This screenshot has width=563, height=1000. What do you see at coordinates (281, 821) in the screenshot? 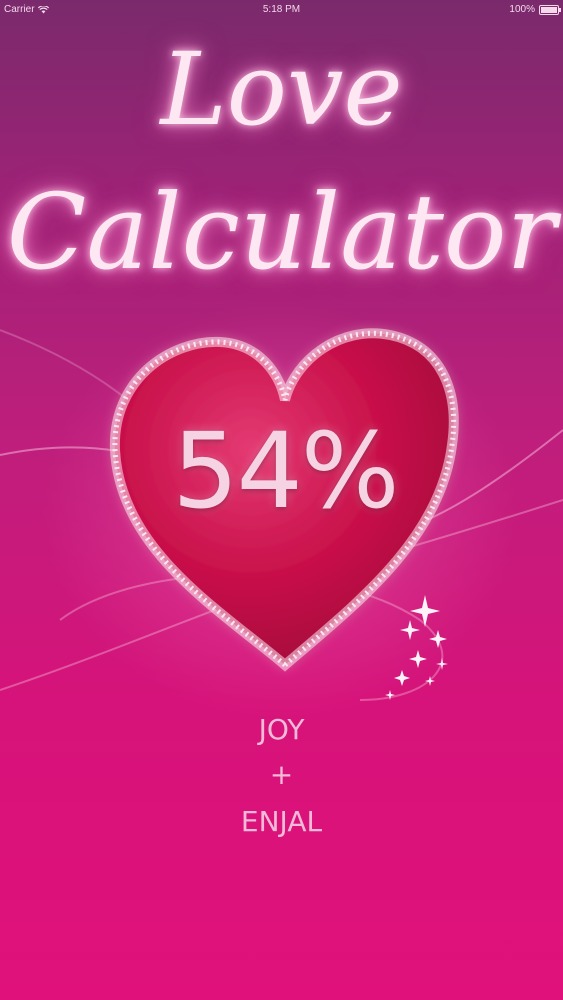
I see `name-second: ENJAL` at bounding box center [281, 821].